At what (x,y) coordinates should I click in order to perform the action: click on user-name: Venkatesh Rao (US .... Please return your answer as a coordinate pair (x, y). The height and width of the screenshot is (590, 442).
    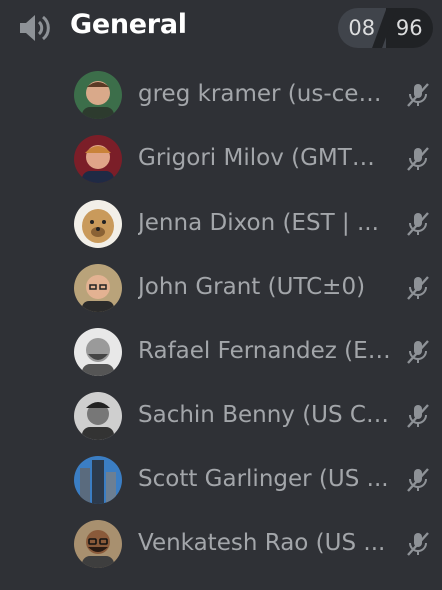
    Looking at the image, I should click on (262, 543).